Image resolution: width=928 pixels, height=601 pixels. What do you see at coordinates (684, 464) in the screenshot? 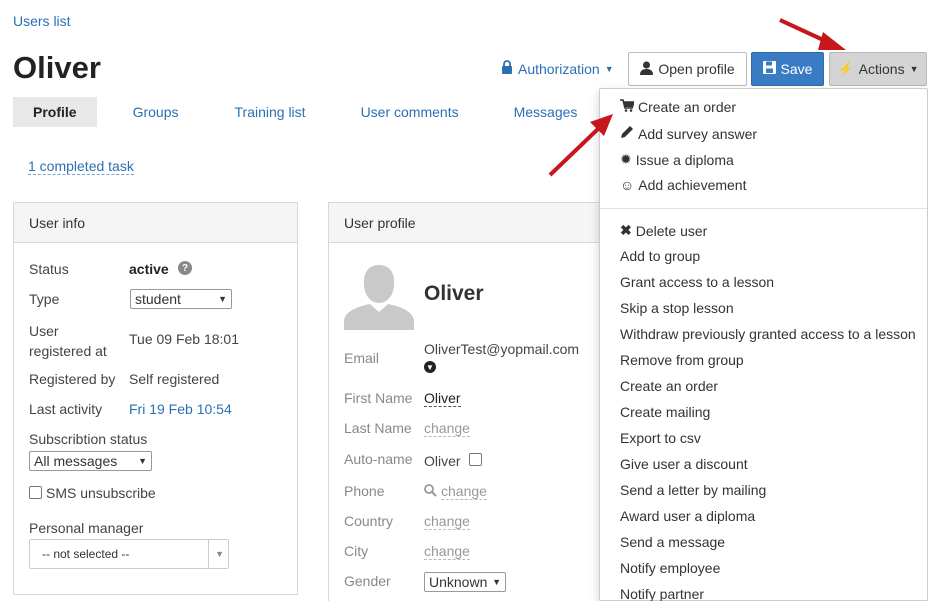
I see `menu-item-give-discount: Give user a discount` at bounding box center [684, 464].